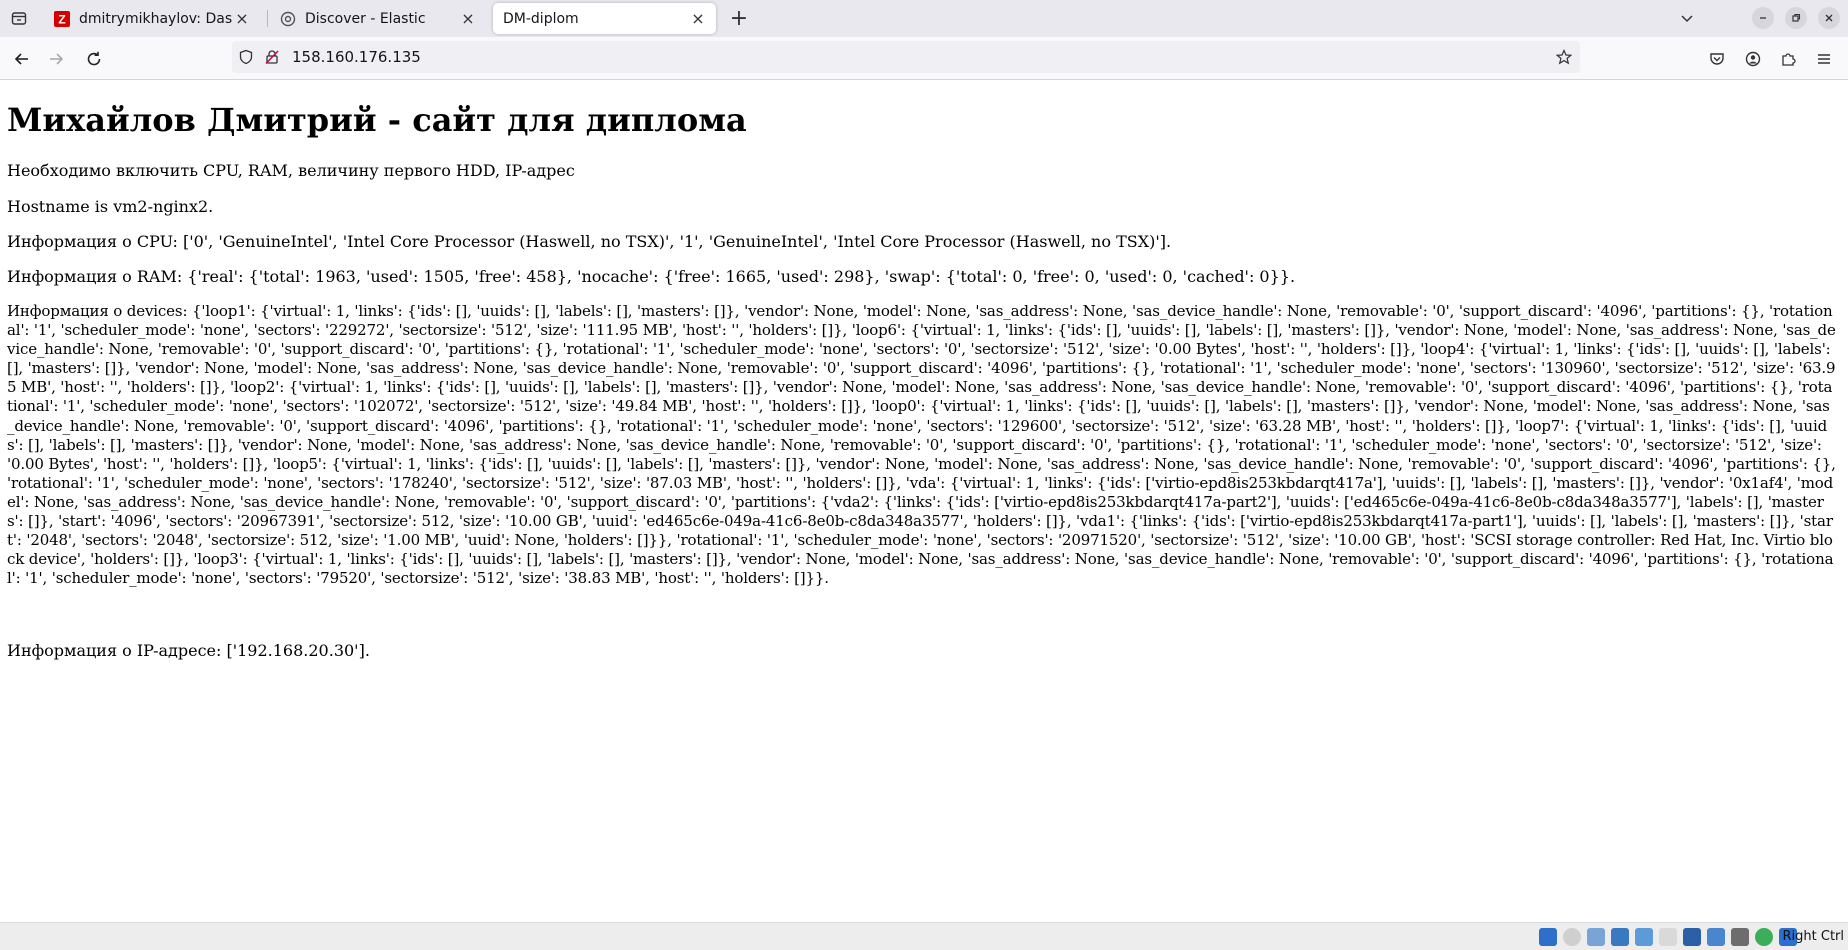 The height and width of the screenshot is (950, 1848). What do you see at coordinates (906, 57) in the screenshot?
I see `address-bar: 158.160.176.135` at bounding box center [906, 57].